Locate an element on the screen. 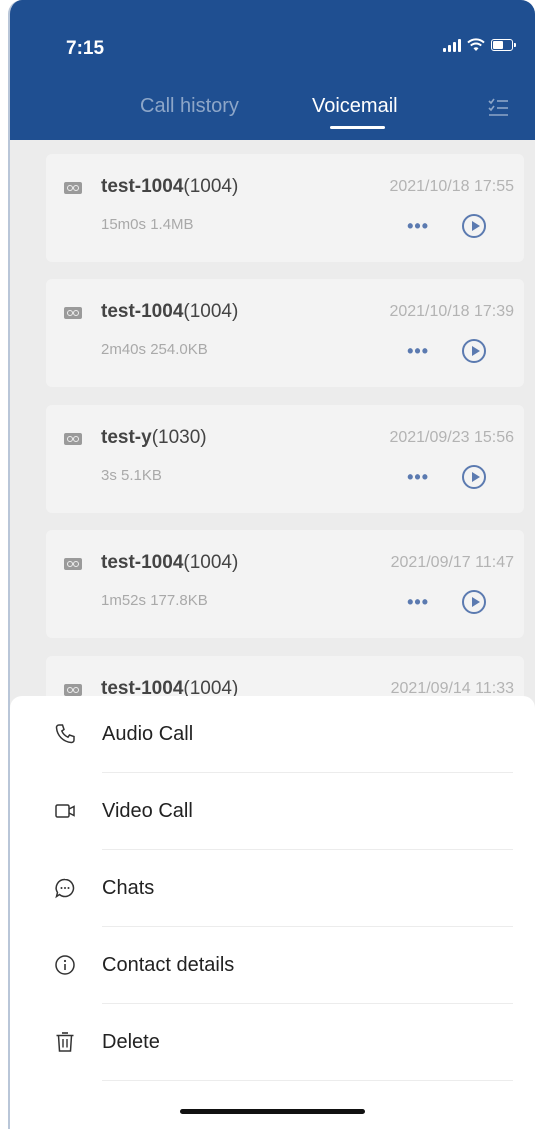  info-icon is located at coordinates (65, 965).